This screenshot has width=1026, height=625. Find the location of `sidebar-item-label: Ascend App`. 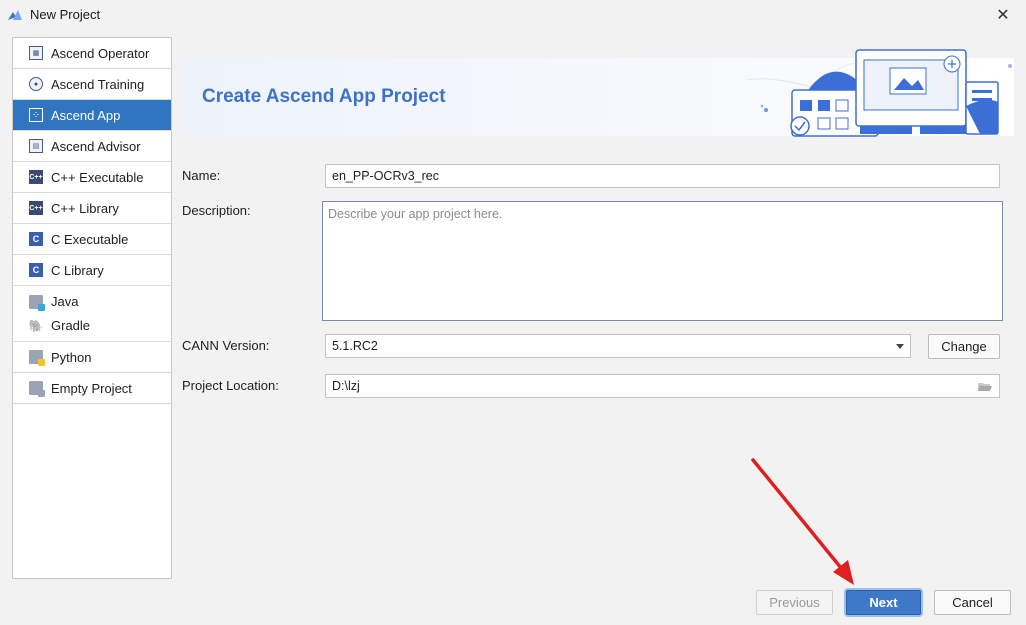

sidebar-item-label: Ascend App is located at coordinates (86, 115).